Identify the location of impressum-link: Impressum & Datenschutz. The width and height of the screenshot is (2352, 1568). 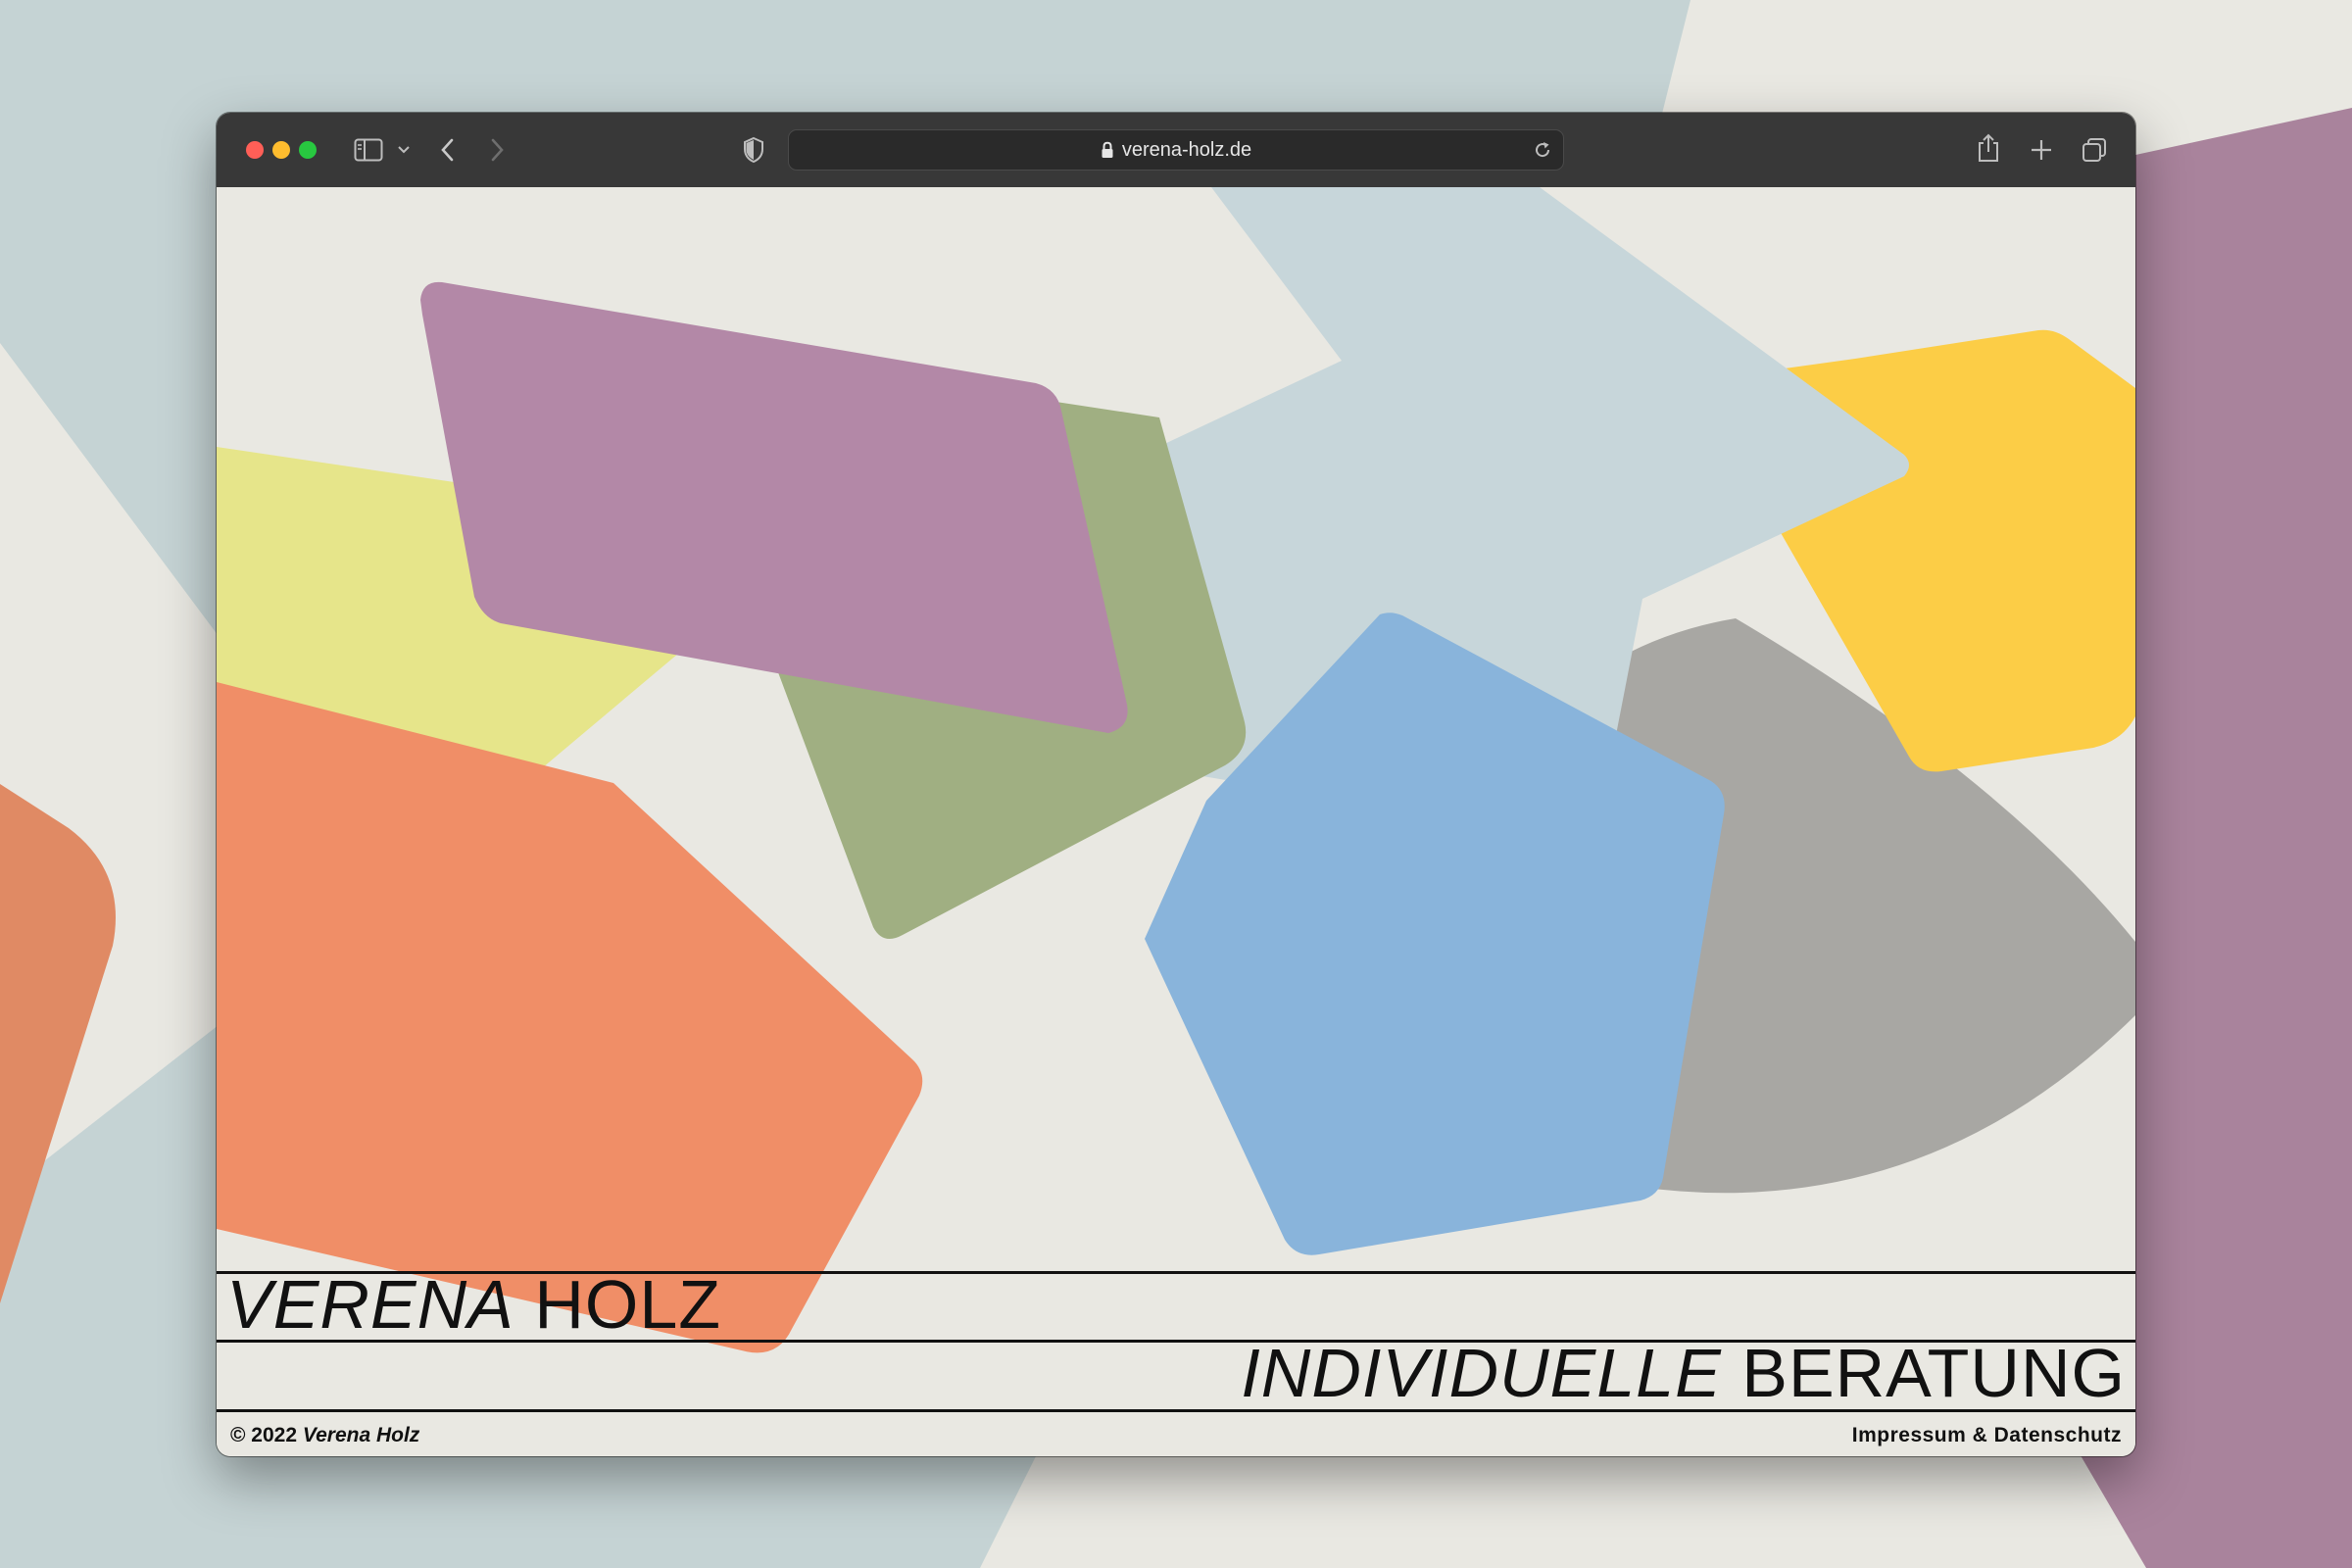
(1987, 1435).